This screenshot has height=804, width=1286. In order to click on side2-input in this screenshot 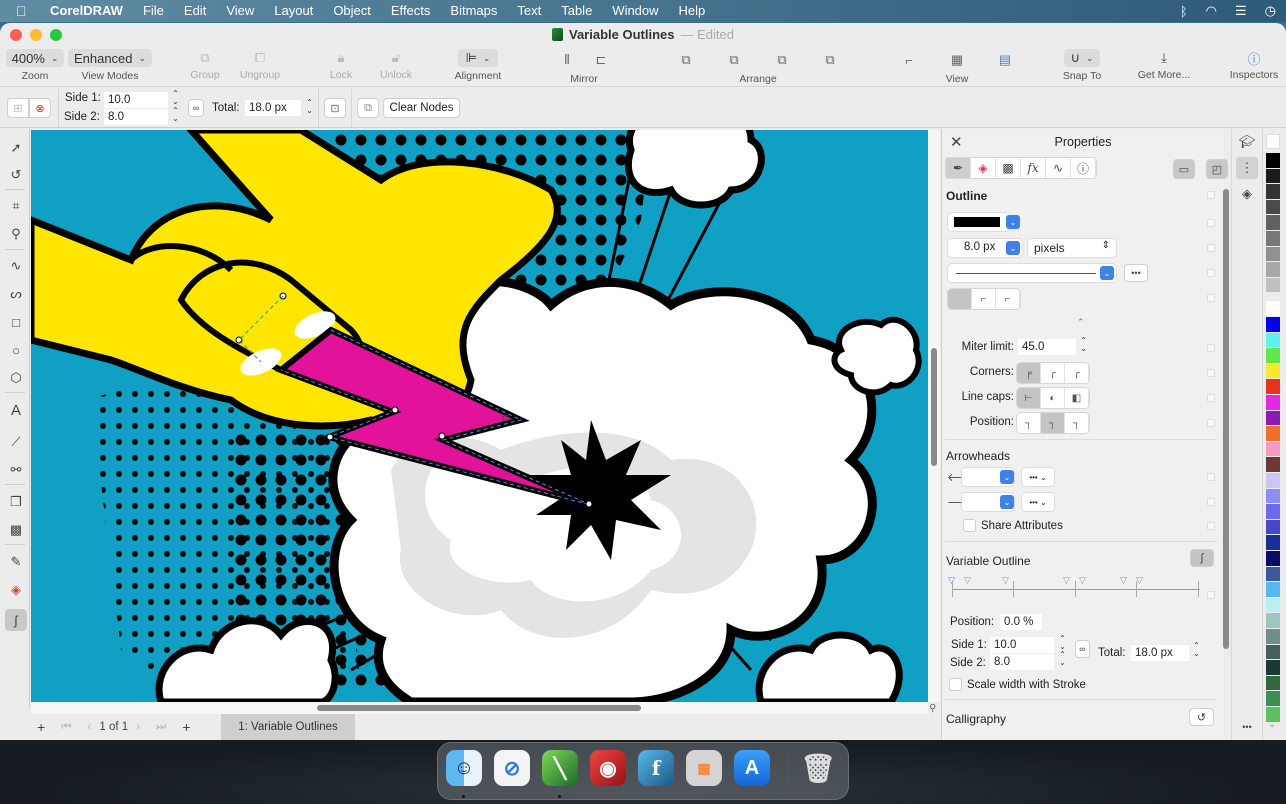, I will do `click(136, 117)`.